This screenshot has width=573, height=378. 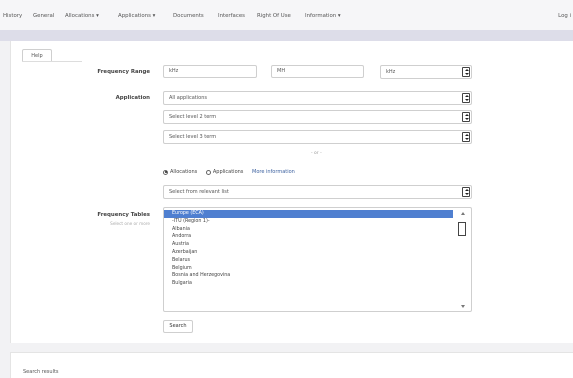 What do you see at coordinates (199, 192) in the screenshot?
I see `relevant-list-value: Select from relevant list` at bounding box center [199, 192].